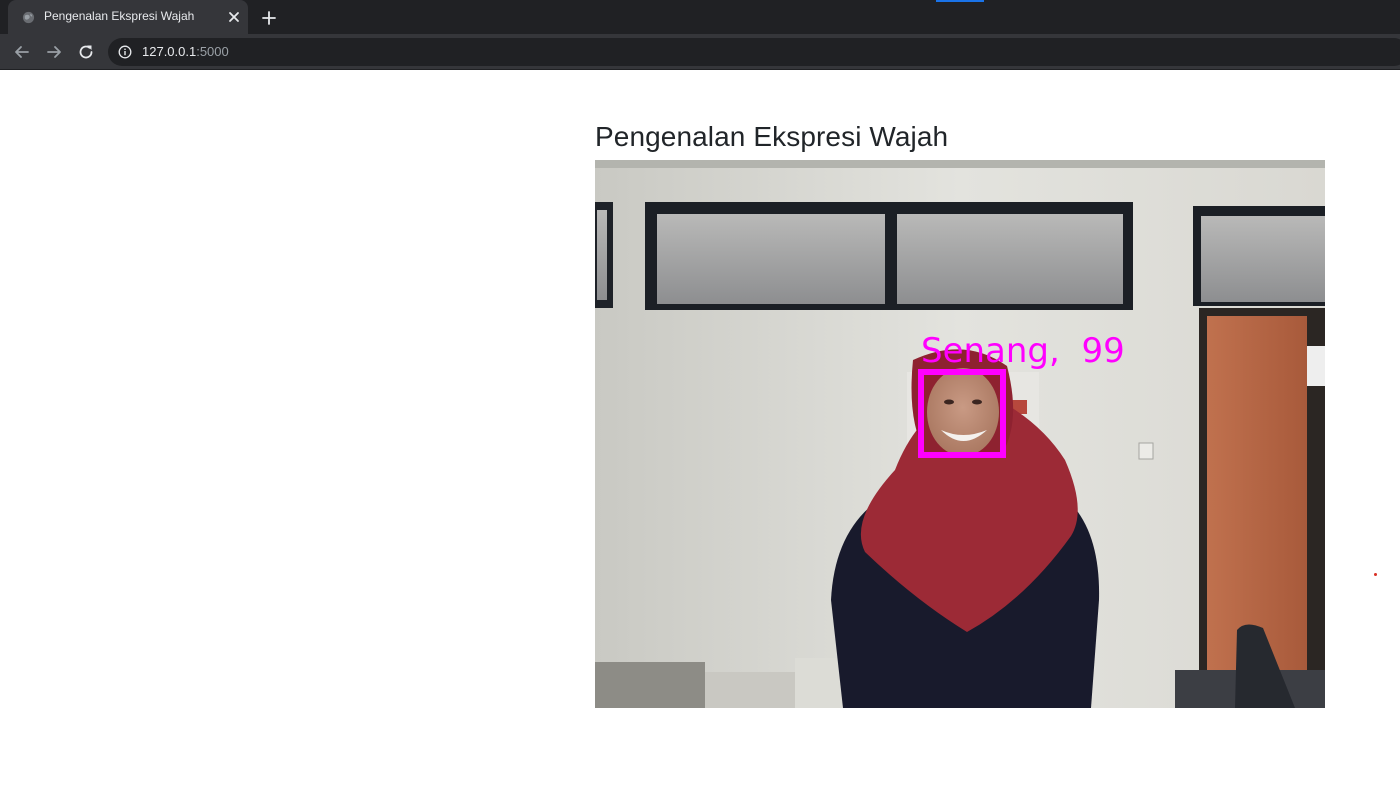  I want to click on browser-tab: Pengenalan Ekspresi Wajah, so click(128, 17).